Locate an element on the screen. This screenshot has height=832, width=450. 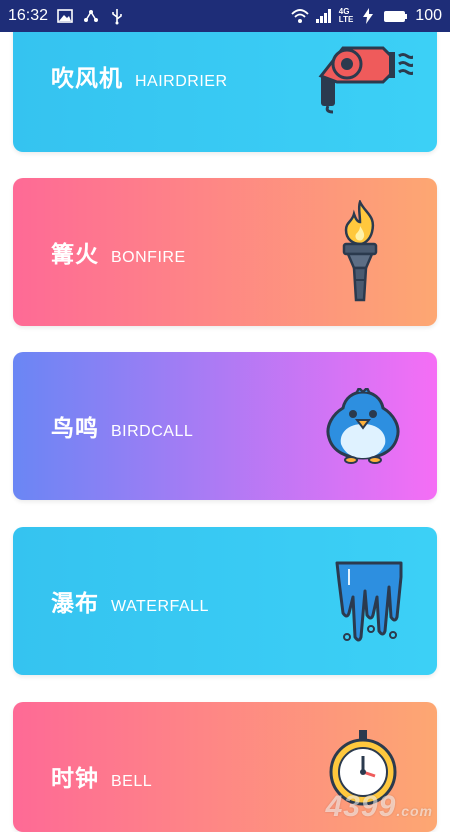
torch-icon is located at coordinates (360, 251).